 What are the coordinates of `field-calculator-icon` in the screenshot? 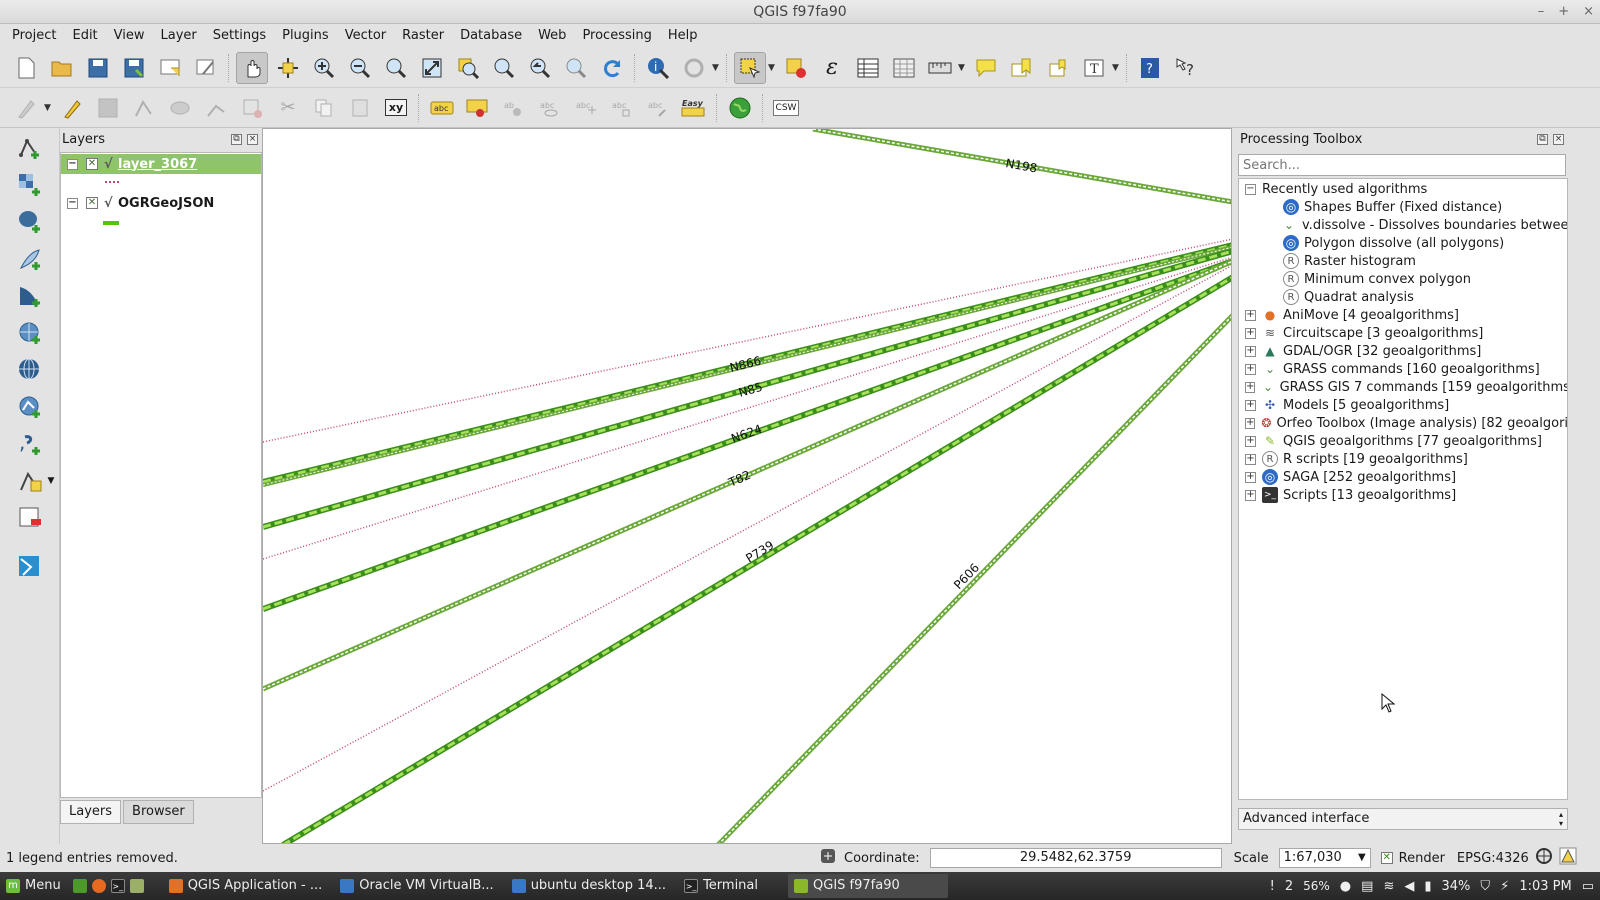 It's located at (904, 68).